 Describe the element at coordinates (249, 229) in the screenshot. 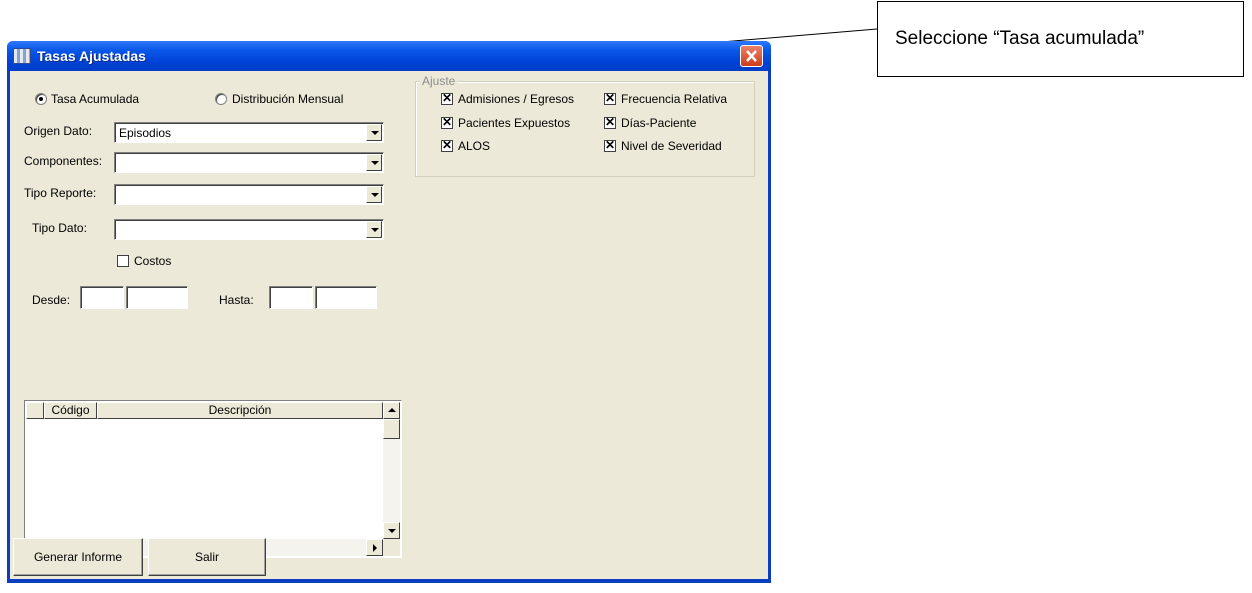

I see `tipo-dato-select` at that location.